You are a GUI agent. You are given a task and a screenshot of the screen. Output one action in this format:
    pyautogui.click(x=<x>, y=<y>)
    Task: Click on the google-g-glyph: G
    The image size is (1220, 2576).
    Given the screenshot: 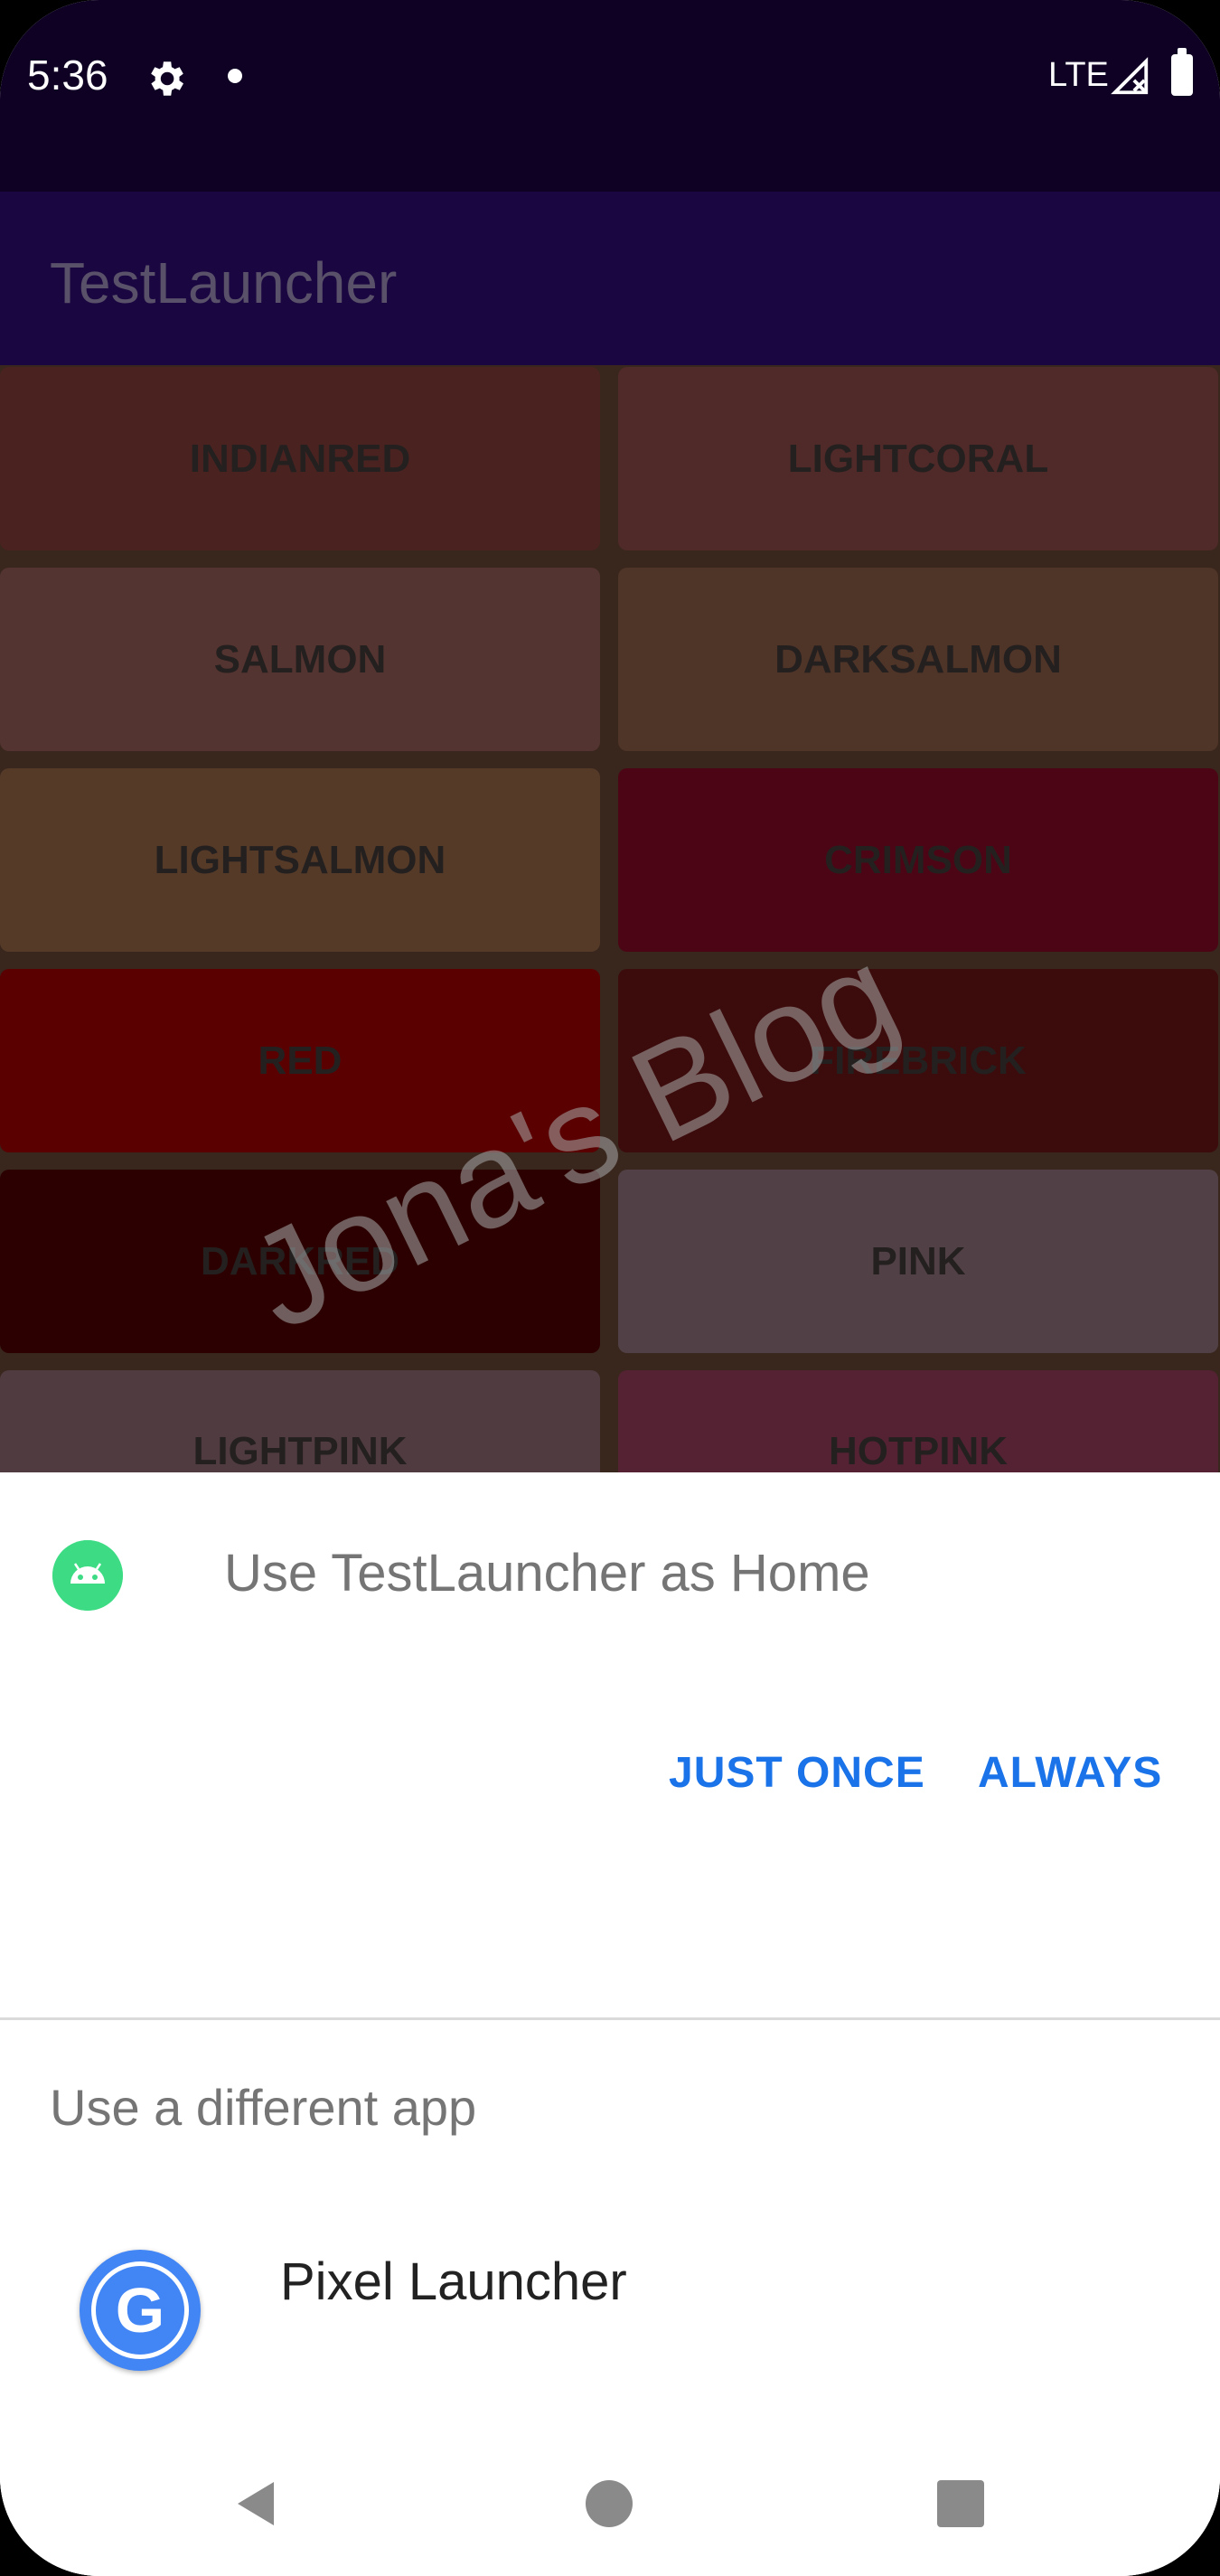 What is the action you would take?
    pyautogui.click(x=140, y=2310)
    